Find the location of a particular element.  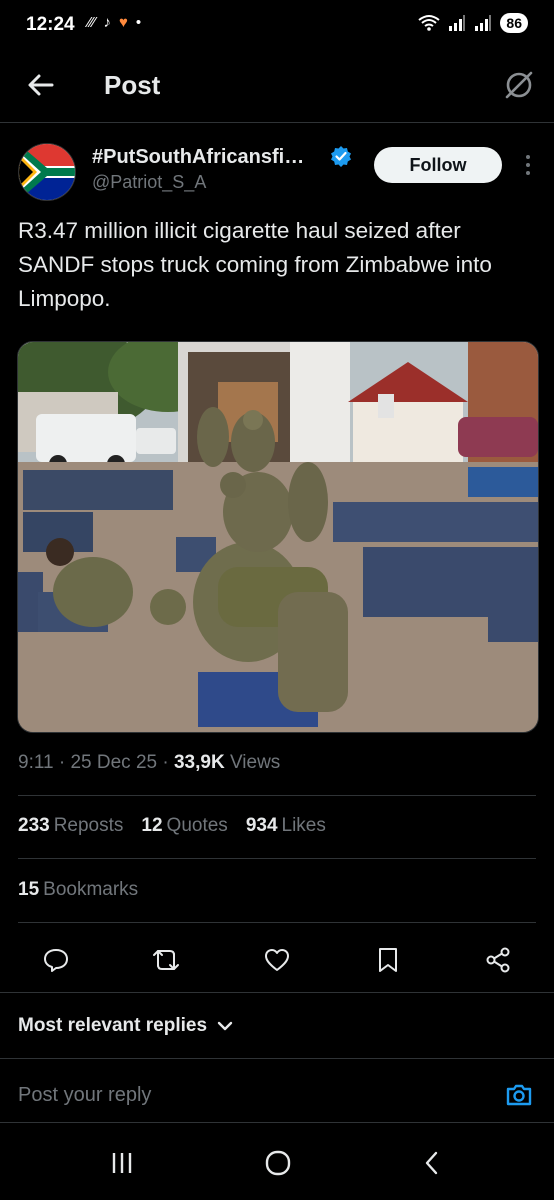

action-bar is located at coordinates (277, 960).